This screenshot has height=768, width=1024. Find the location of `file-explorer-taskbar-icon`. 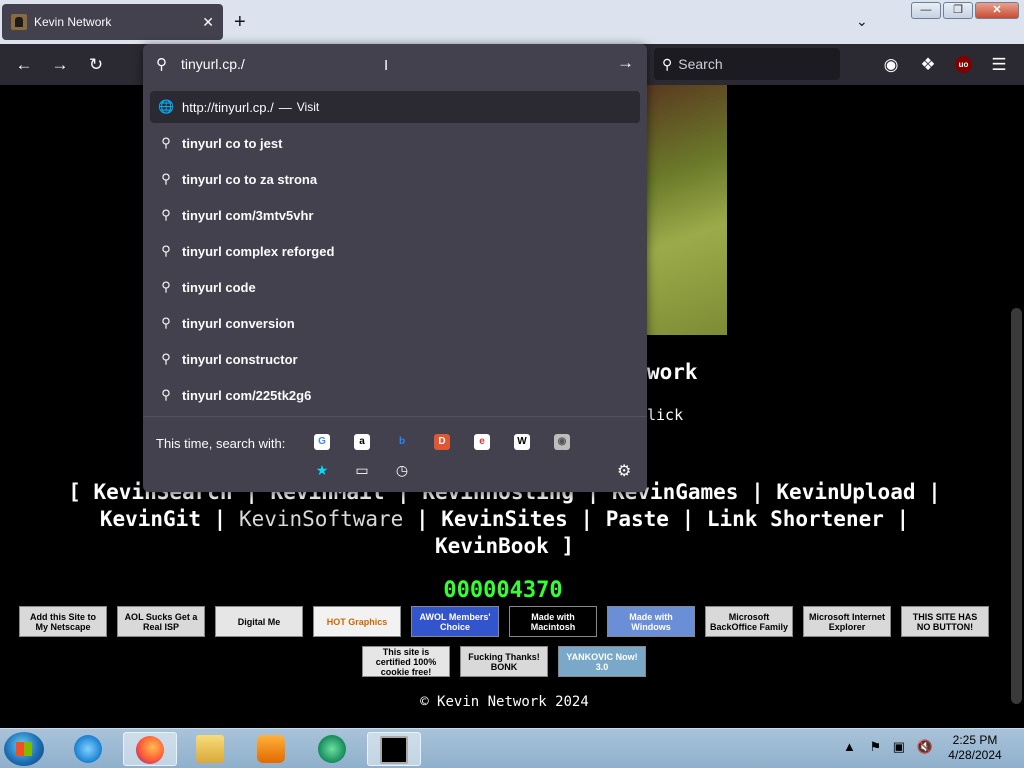

file-explorer-taskbar-icon is located at coordinates (211, 749).